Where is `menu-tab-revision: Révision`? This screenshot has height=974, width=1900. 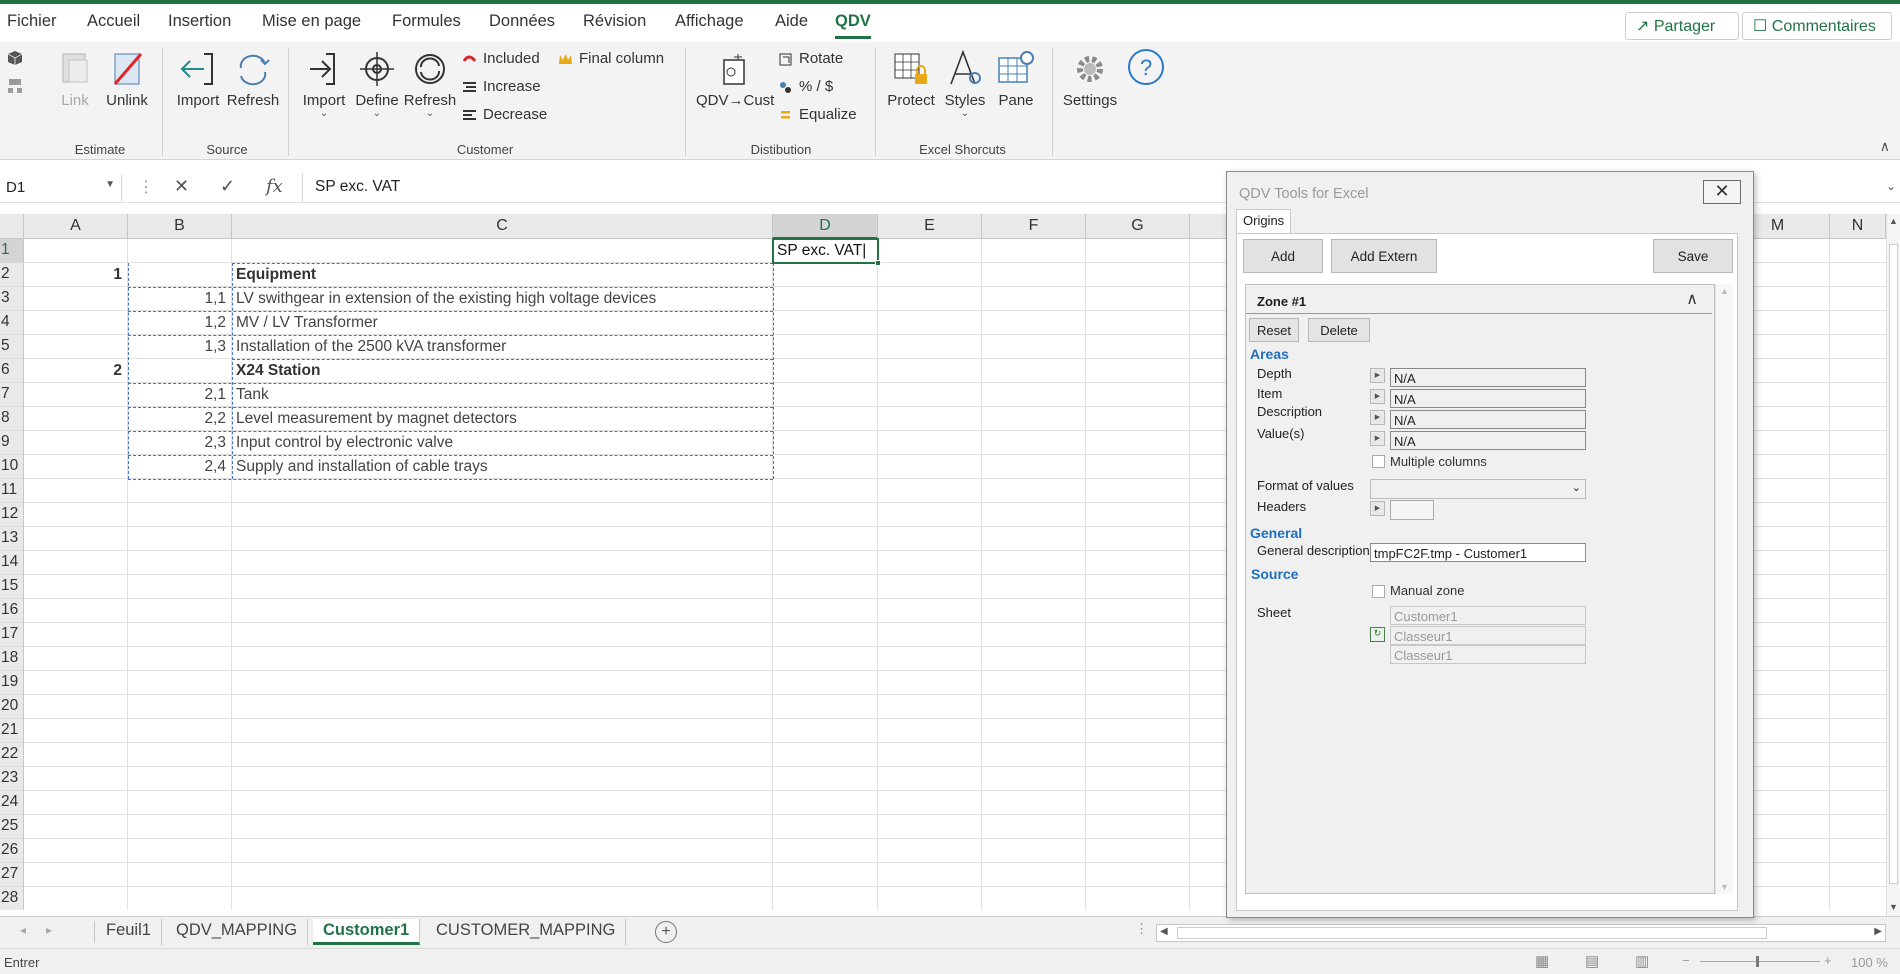
menu-tab-revision: Révision is located at coordinates (614, 21).